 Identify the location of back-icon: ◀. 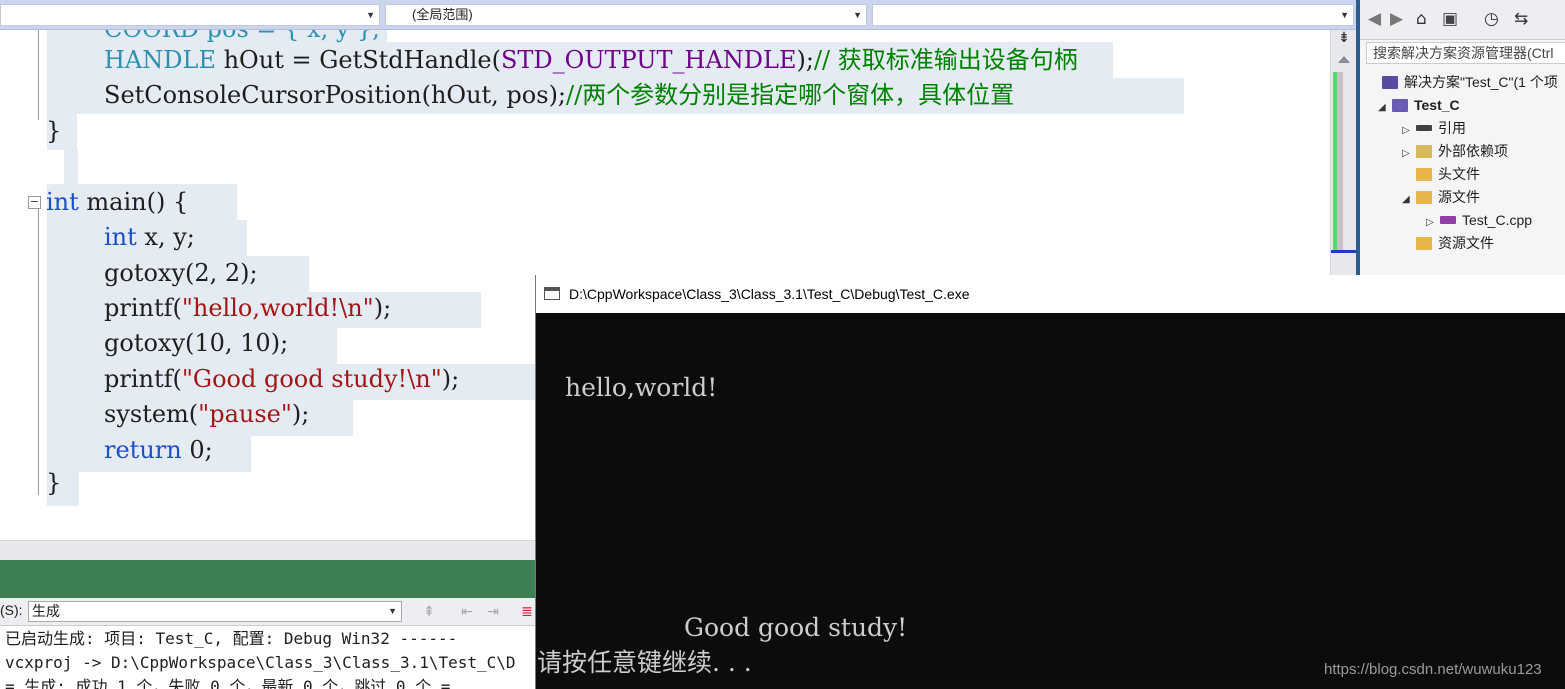
(1374, 19).